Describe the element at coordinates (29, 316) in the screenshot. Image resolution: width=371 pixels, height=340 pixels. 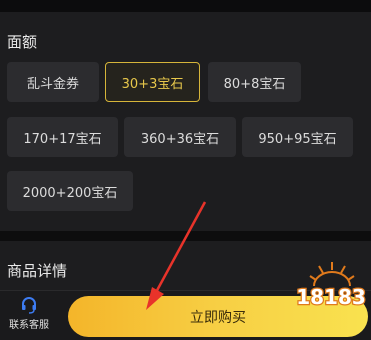
I see `customer-service-button: 联系客服` at that location.